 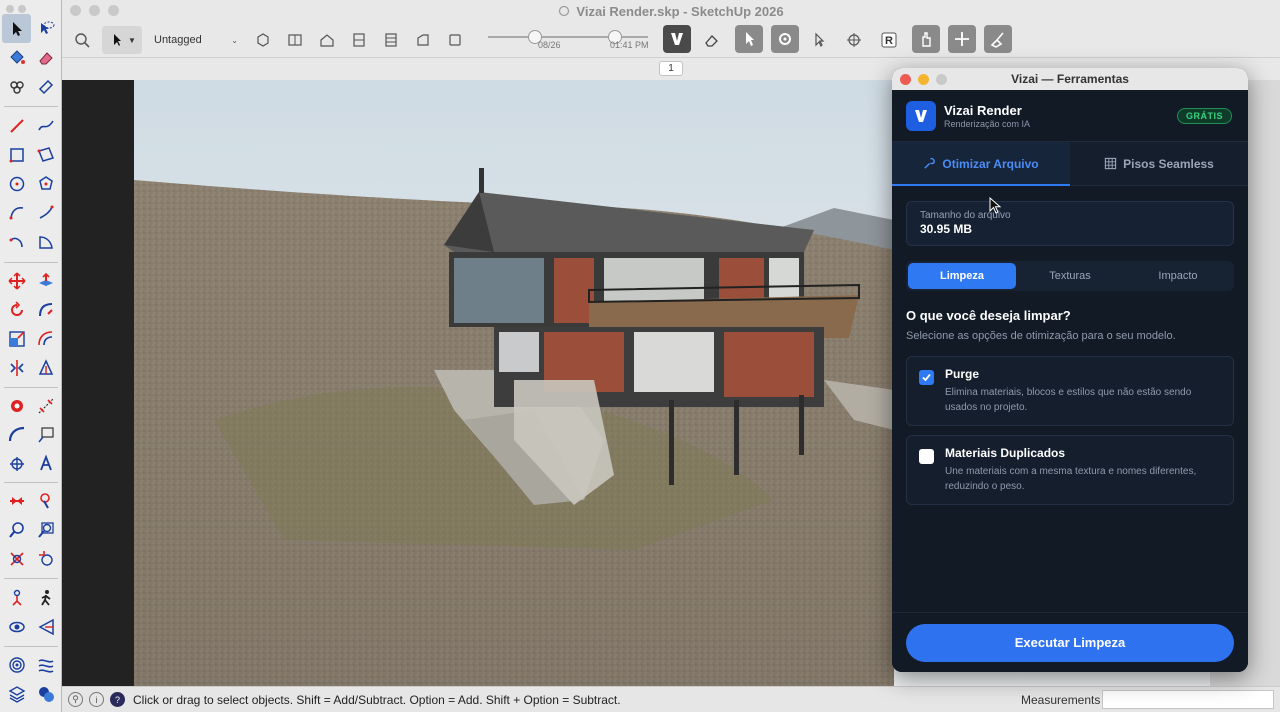 I want to click on extension-tool-5-button, so click(x=926, y=39).